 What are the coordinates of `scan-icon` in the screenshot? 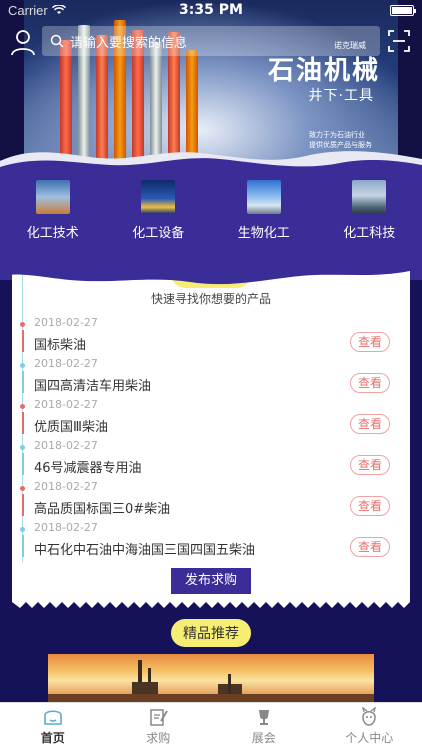 It's located at (399, 41).